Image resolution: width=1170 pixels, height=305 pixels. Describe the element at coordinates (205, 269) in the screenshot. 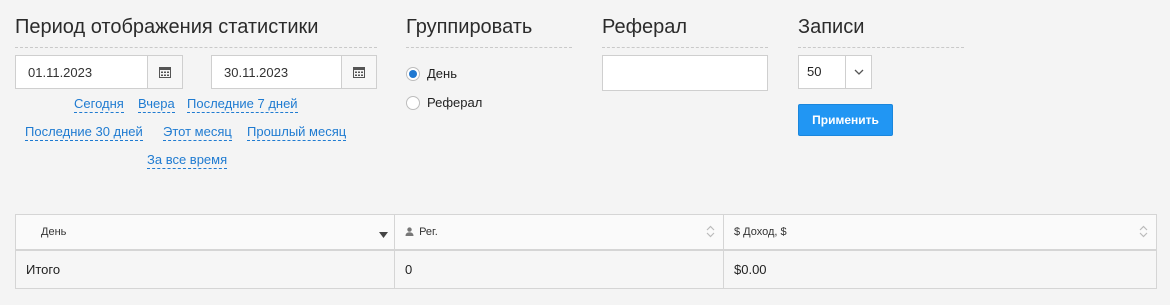

I see `total-label-cell: Итого` at that location.